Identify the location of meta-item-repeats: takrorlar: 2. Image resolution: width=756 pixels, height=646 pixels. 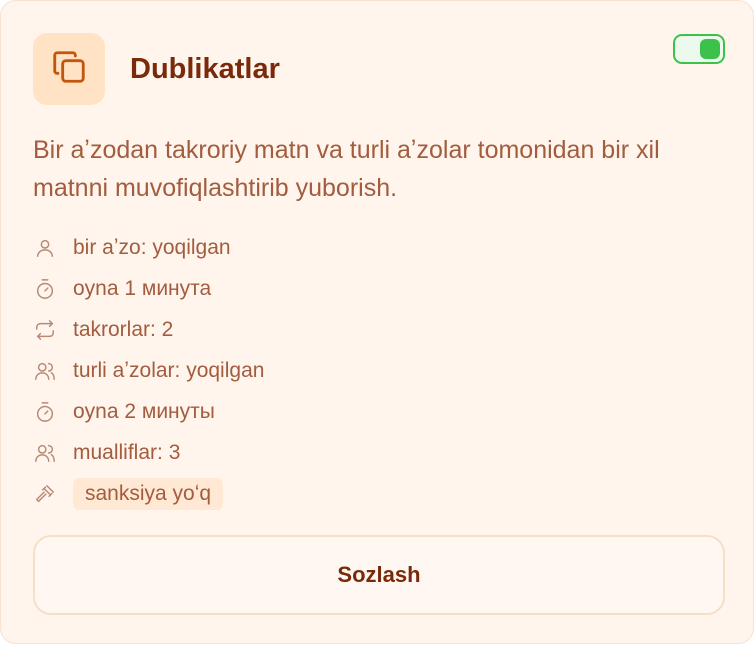
(148, 329).